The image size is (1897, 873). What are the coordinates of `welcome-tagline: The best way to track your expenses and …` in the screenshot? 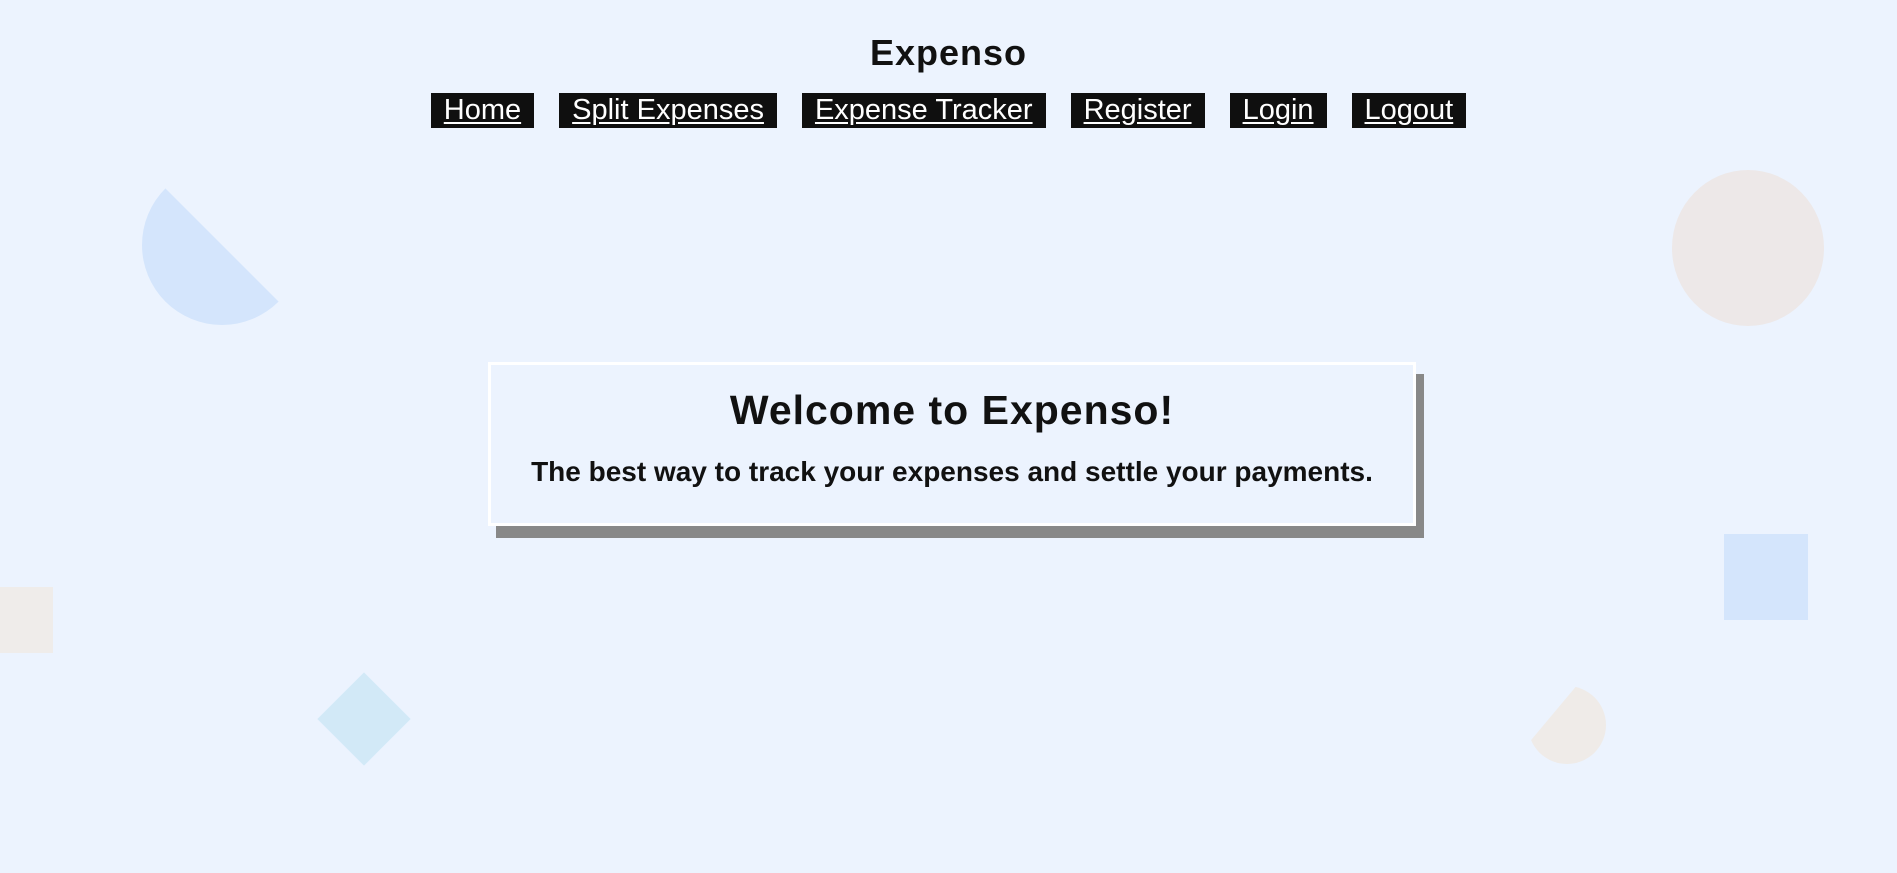 It's located at (952, 471).